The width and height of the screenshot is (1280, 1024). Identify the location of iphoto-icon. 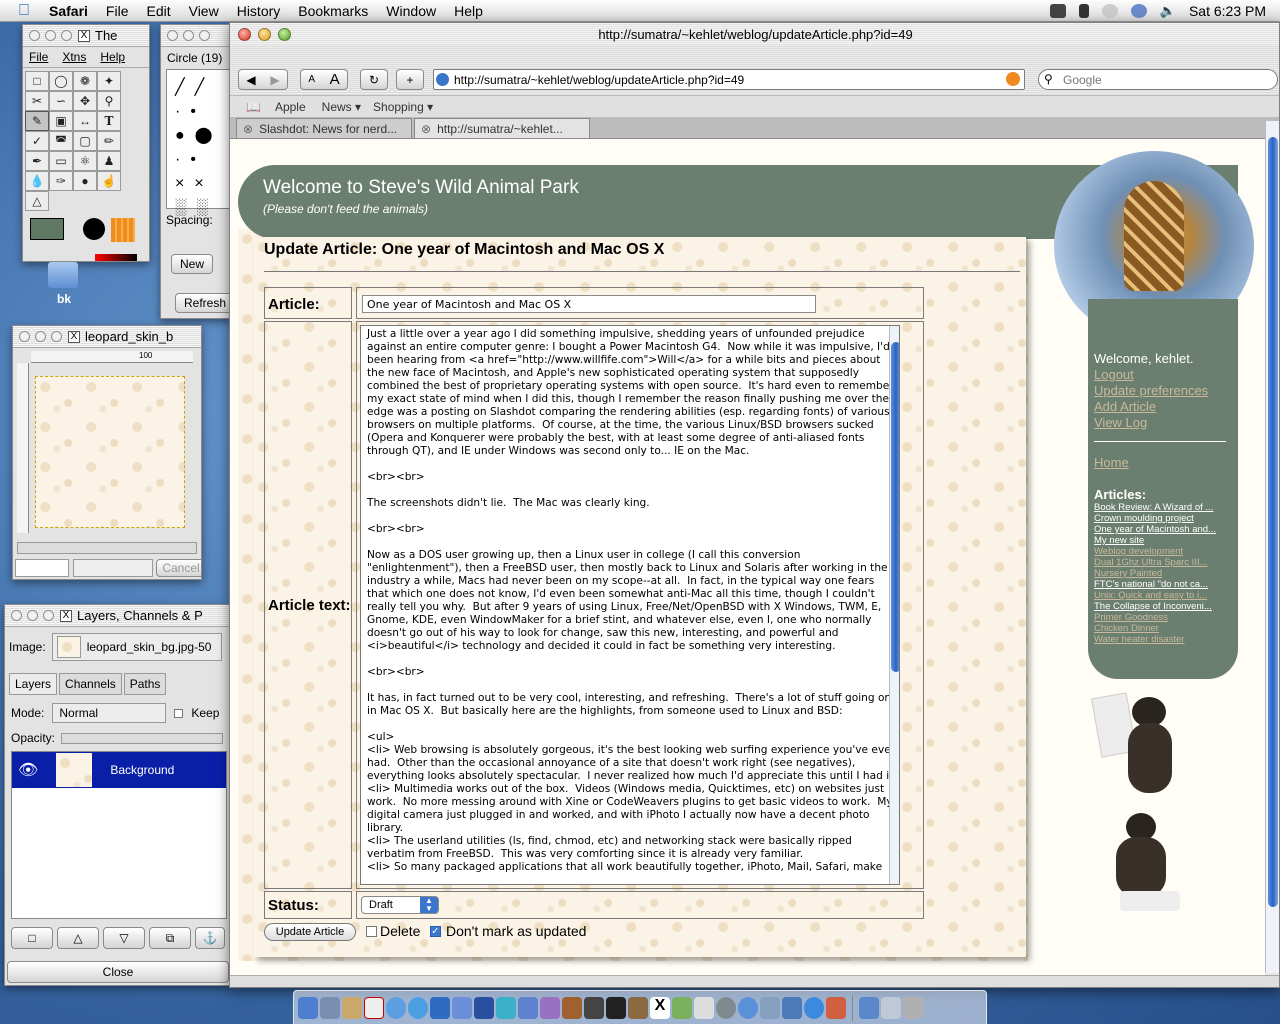
(572, 1007).